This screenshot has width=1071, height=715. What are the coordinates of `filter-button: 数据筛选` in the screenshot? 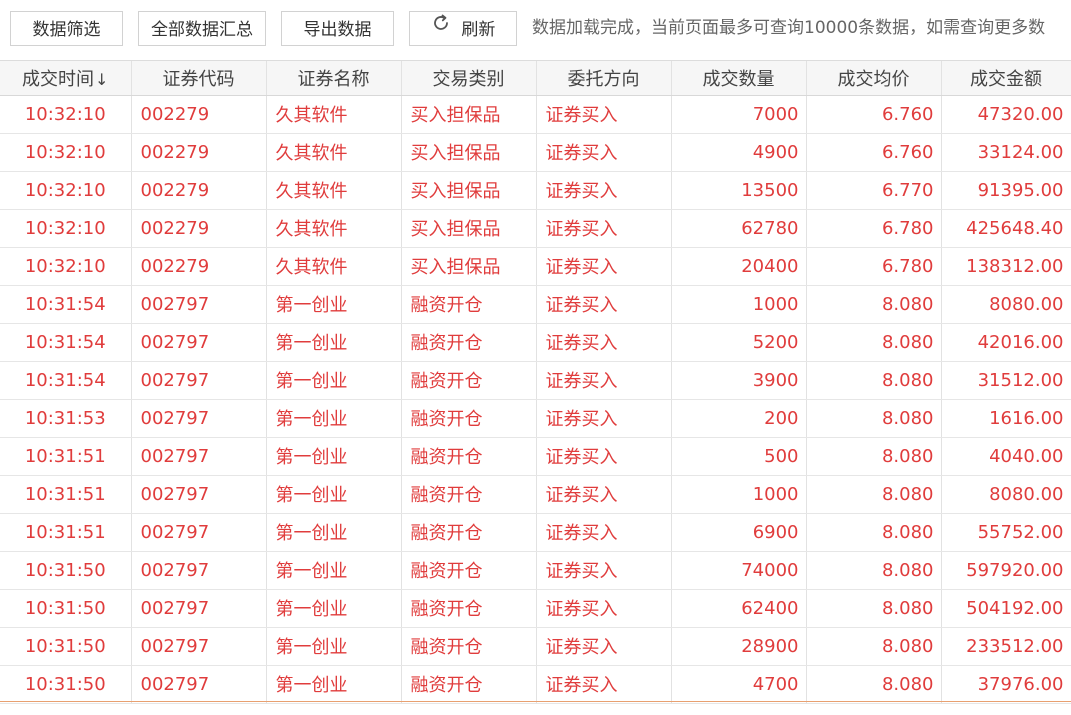 It's located at (66, 28).